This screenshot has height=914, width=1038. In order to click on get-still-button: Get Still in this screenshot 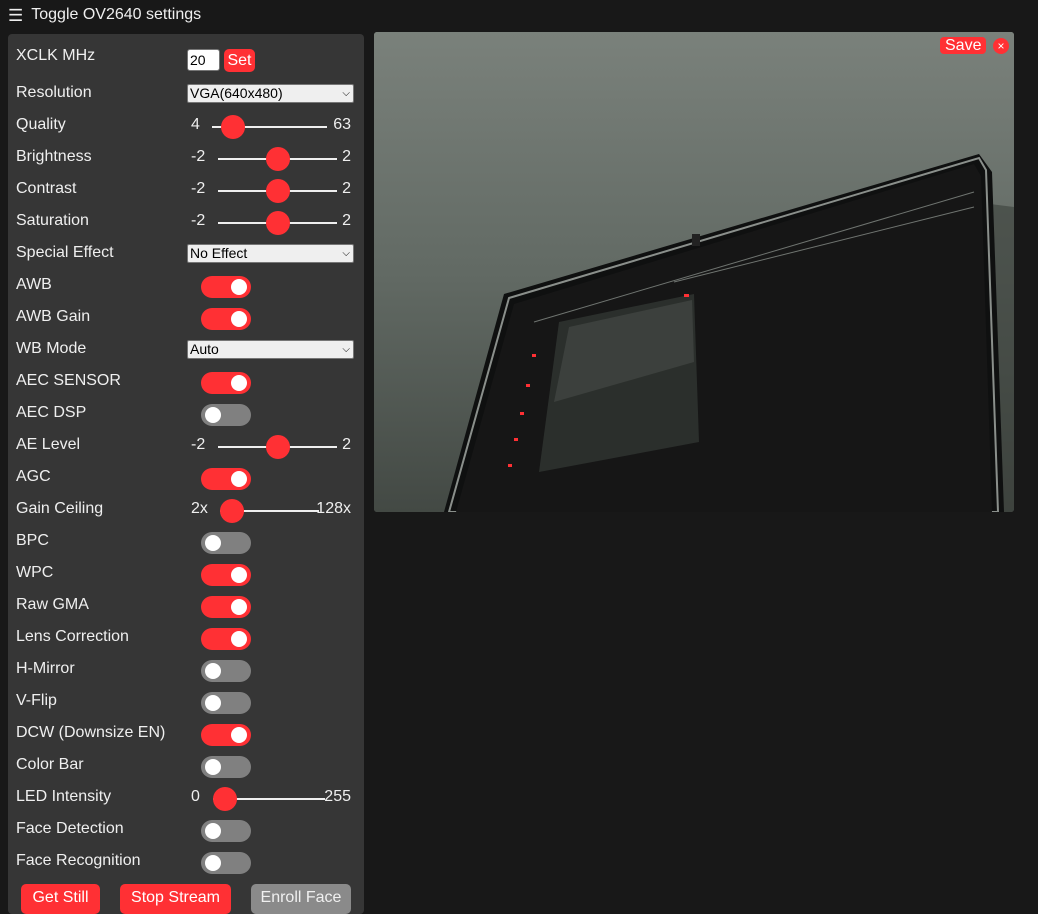, I will do `click(60, 899)`.